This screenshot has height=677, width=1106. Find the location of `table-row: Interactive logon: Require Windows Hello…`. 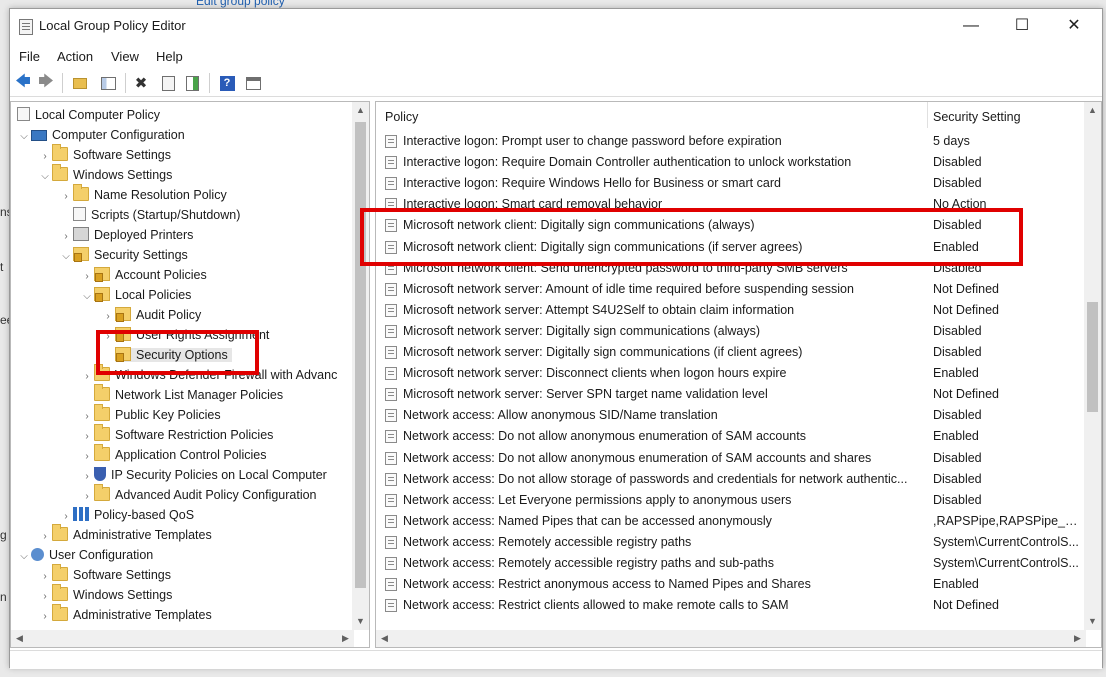

table-row: Interactive logon: Require Windows Hello… is located at coordinates (728, 183).